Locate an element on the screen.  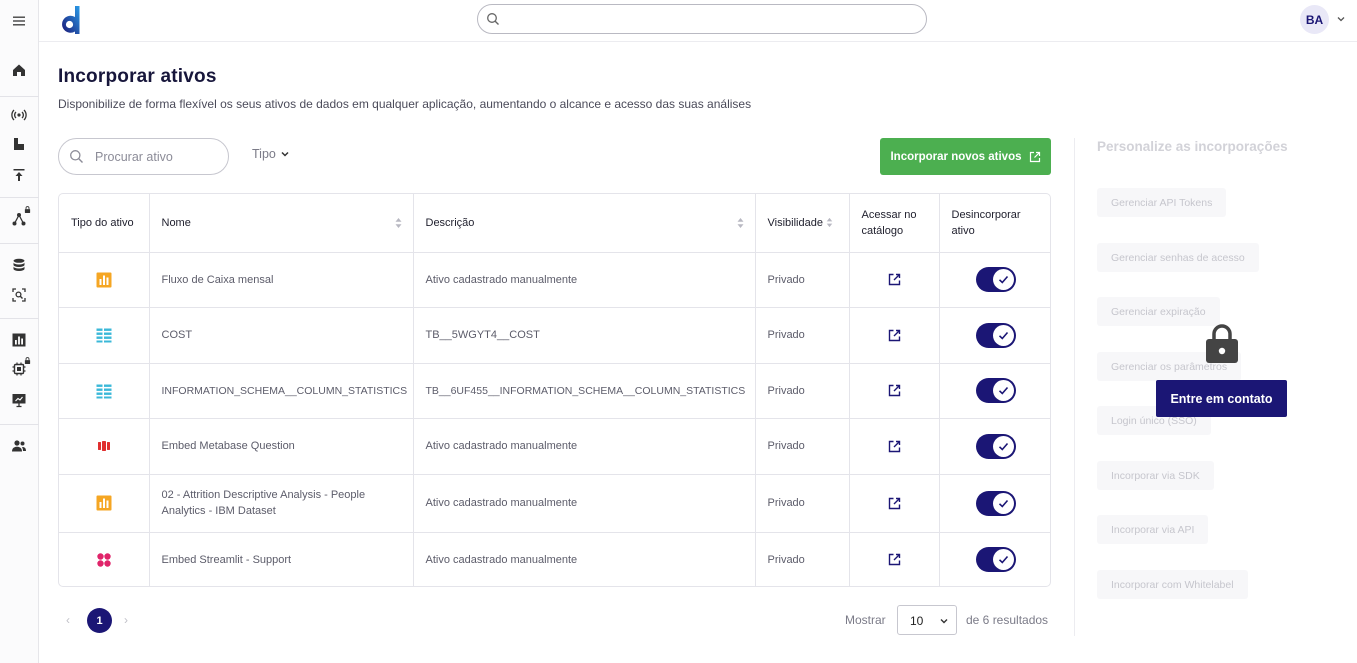
app-logo-icon is located at coordinates (70, 20).